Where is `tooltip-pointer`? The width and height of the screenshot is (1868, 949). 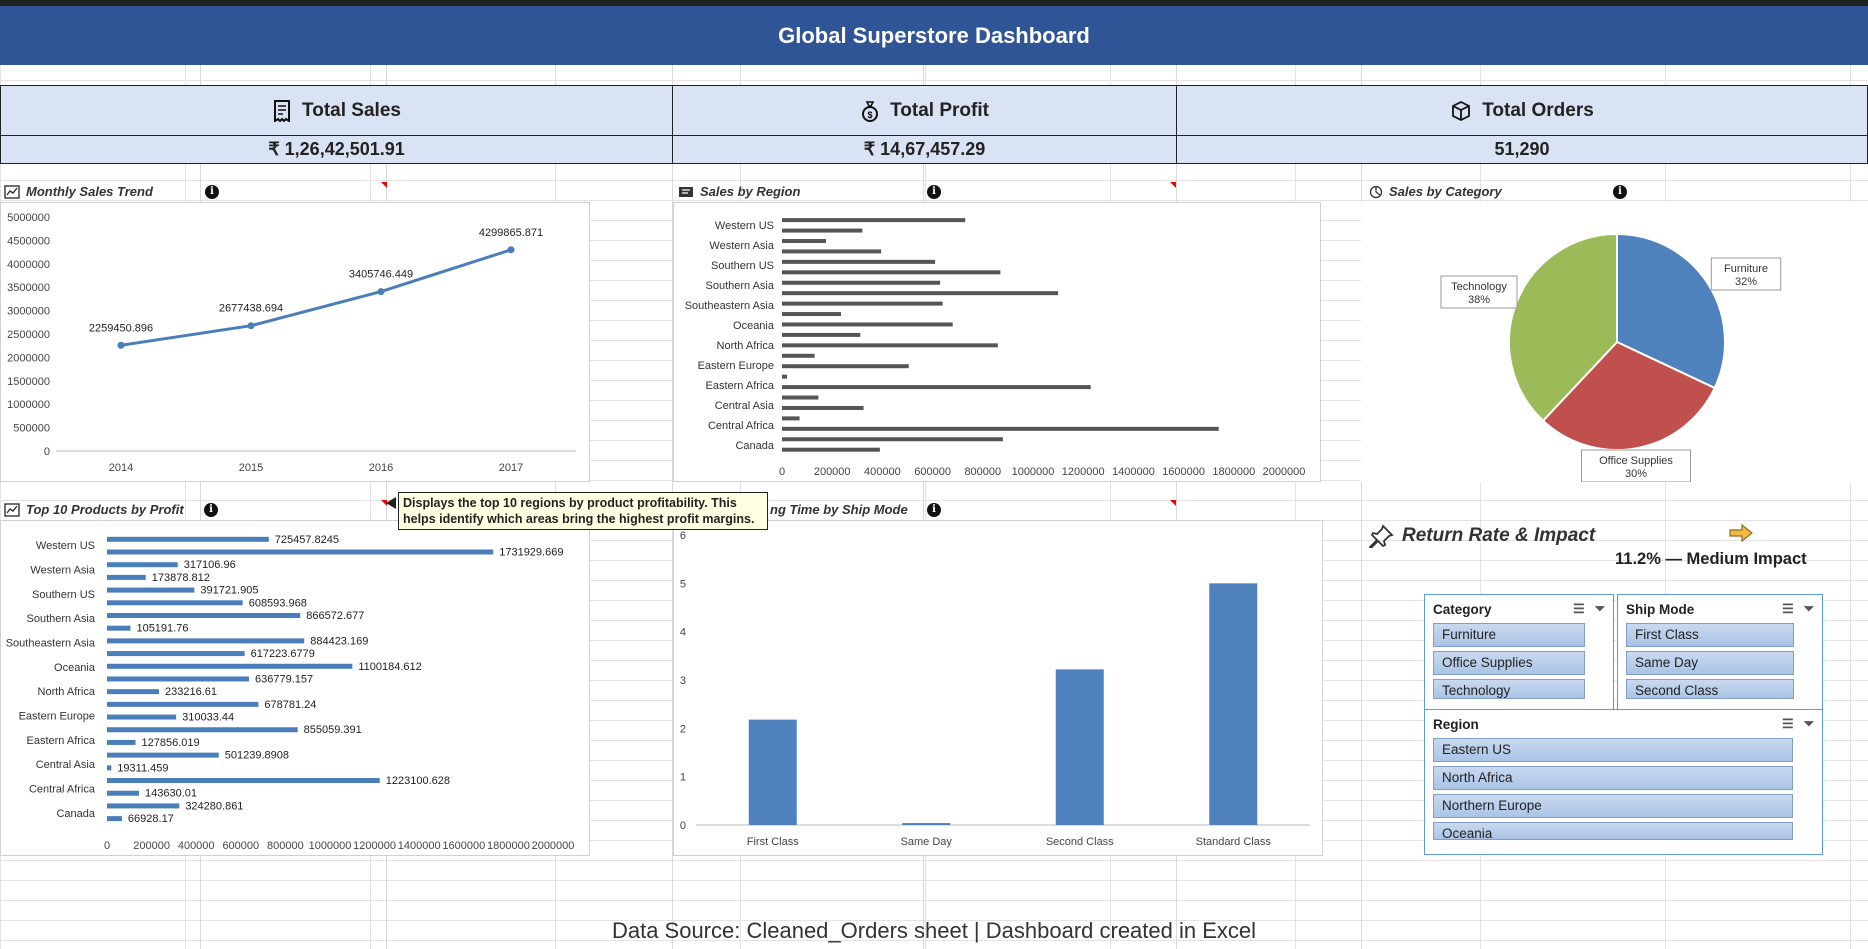 tooltip-pointer is located at coordinates (391, 503).